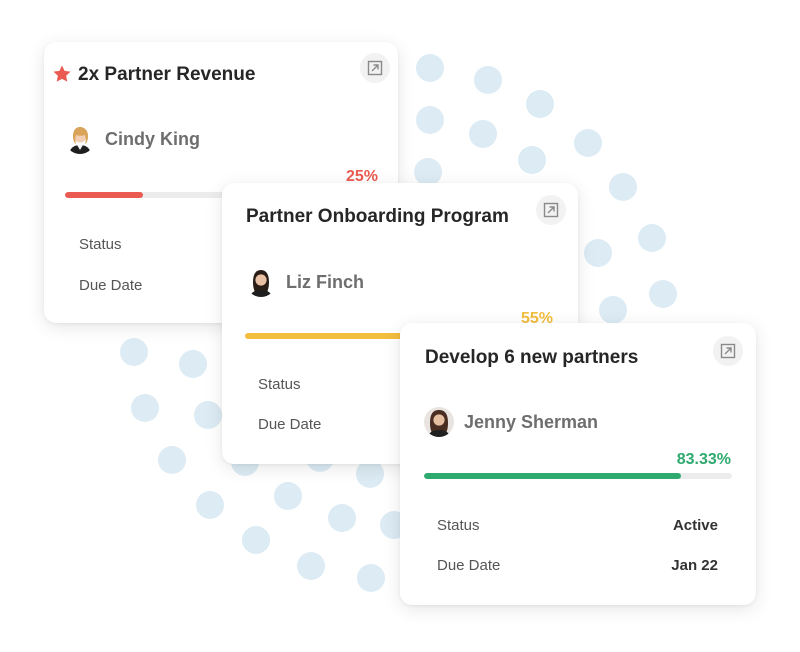 This screenshot has width=800, height=652. I want to click on status-value: Active, so click(695, 525).